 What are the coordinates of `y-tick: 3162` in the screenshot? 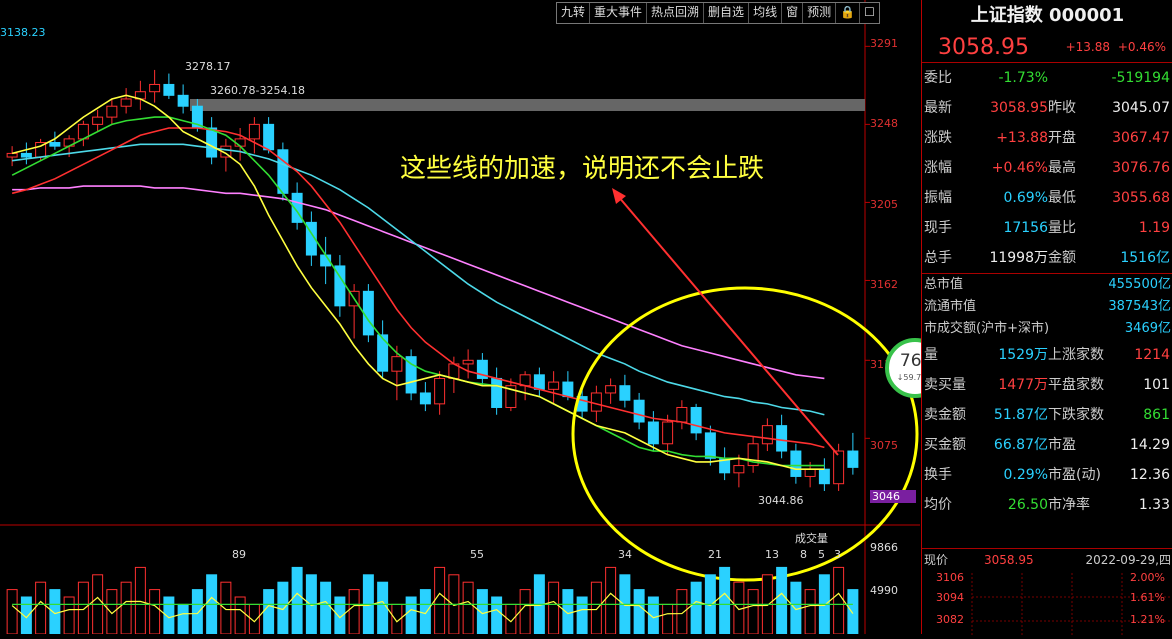 It's located at (884, 284).